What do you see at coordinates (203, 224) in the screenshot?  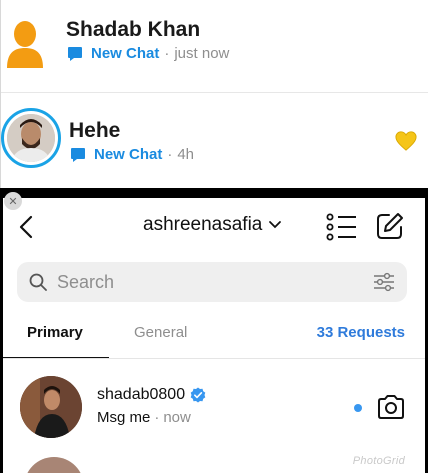 I see `account-username: ashreenasafia` at bounding box center [203, 224].